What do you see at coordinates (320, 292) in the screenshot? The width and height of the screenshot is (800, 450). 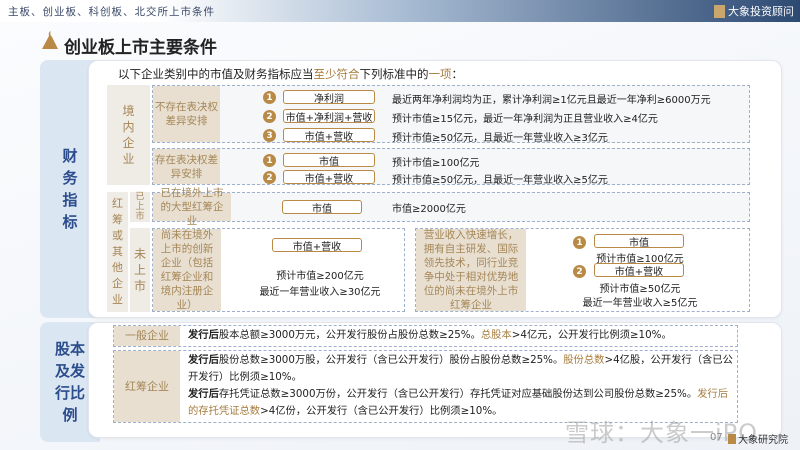 I see `criterion-line: 最近一年营业收入≥30亿元` at bounding box center [320, 292].